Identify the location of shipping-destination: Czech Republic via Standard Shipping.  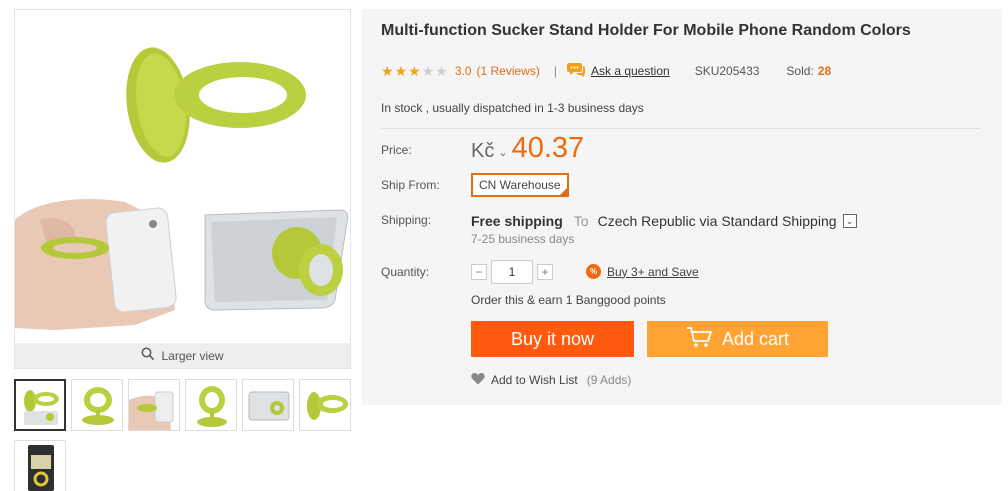
(717, 221).